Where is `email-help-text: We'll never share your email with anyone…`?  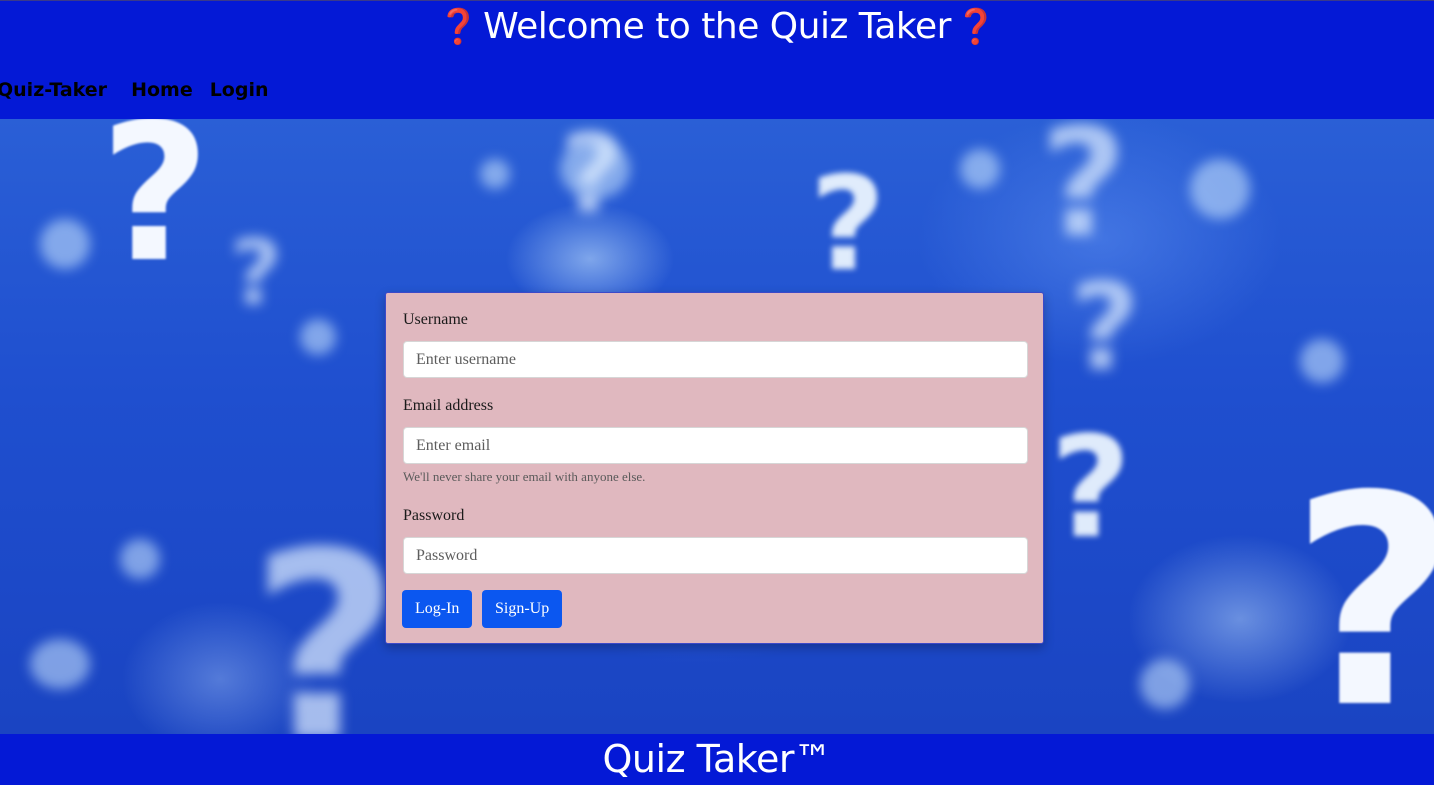 email-help-text: We'll never share your email with anyone… is located at coordinates (524, 476).